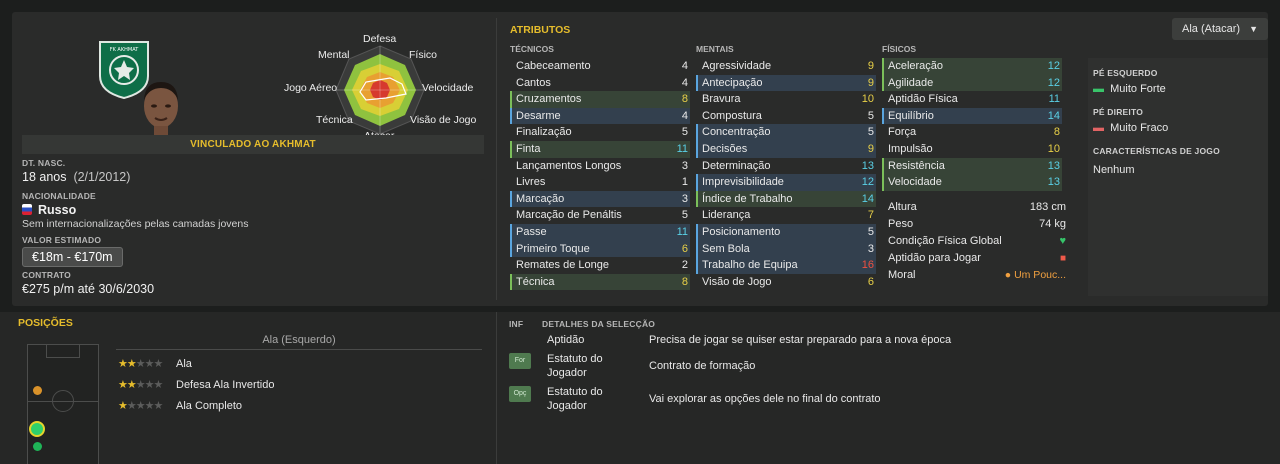  Describe the element at coordinates (443, 120) in the screenshot. I see `radar-label-visao: Visão de Jogo` at that location.